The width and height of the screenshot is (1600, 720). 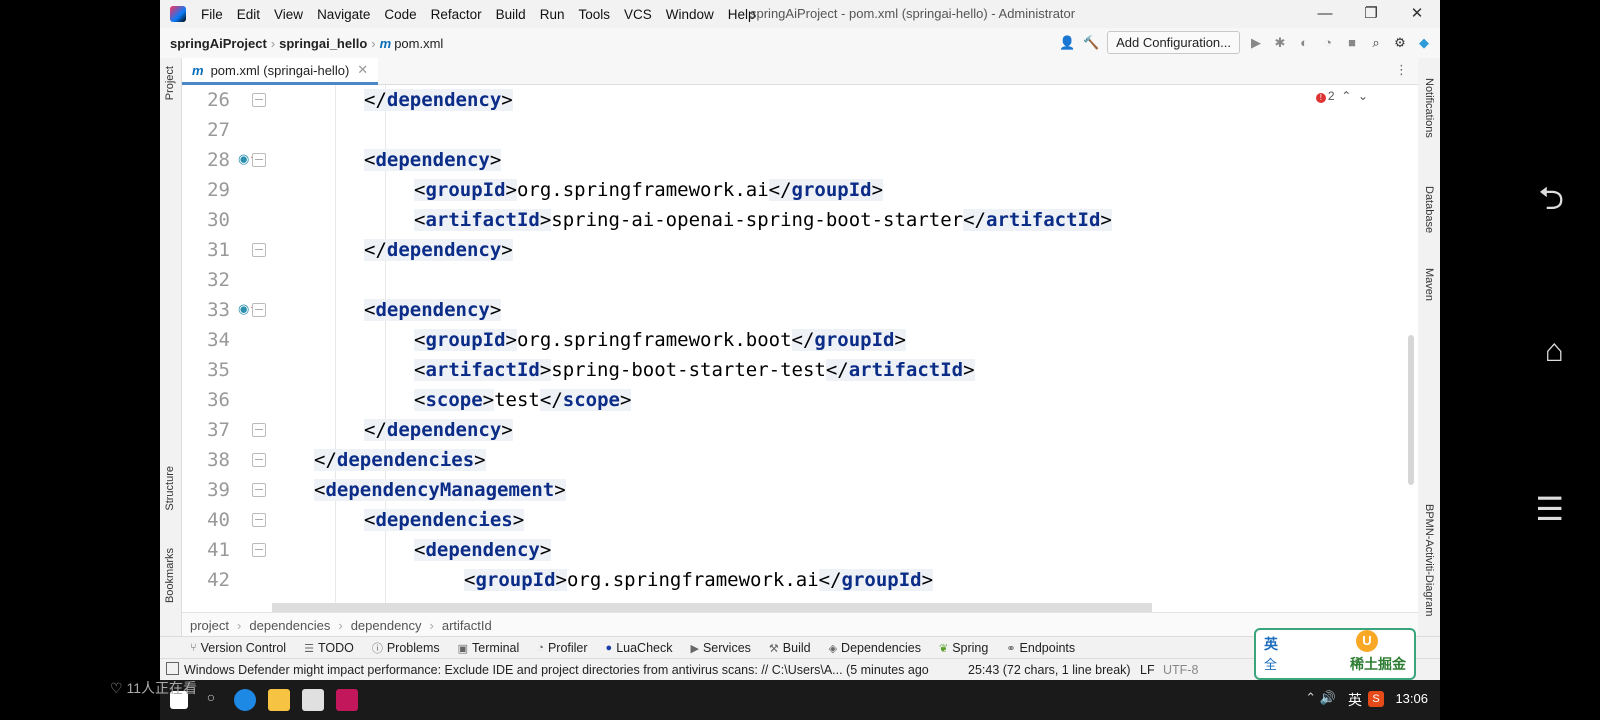 What do you see at coordinates (1400, 43) in the screenshot?
I see `settings-gear-icon: ⚙` at bounding box center [1400, 43].